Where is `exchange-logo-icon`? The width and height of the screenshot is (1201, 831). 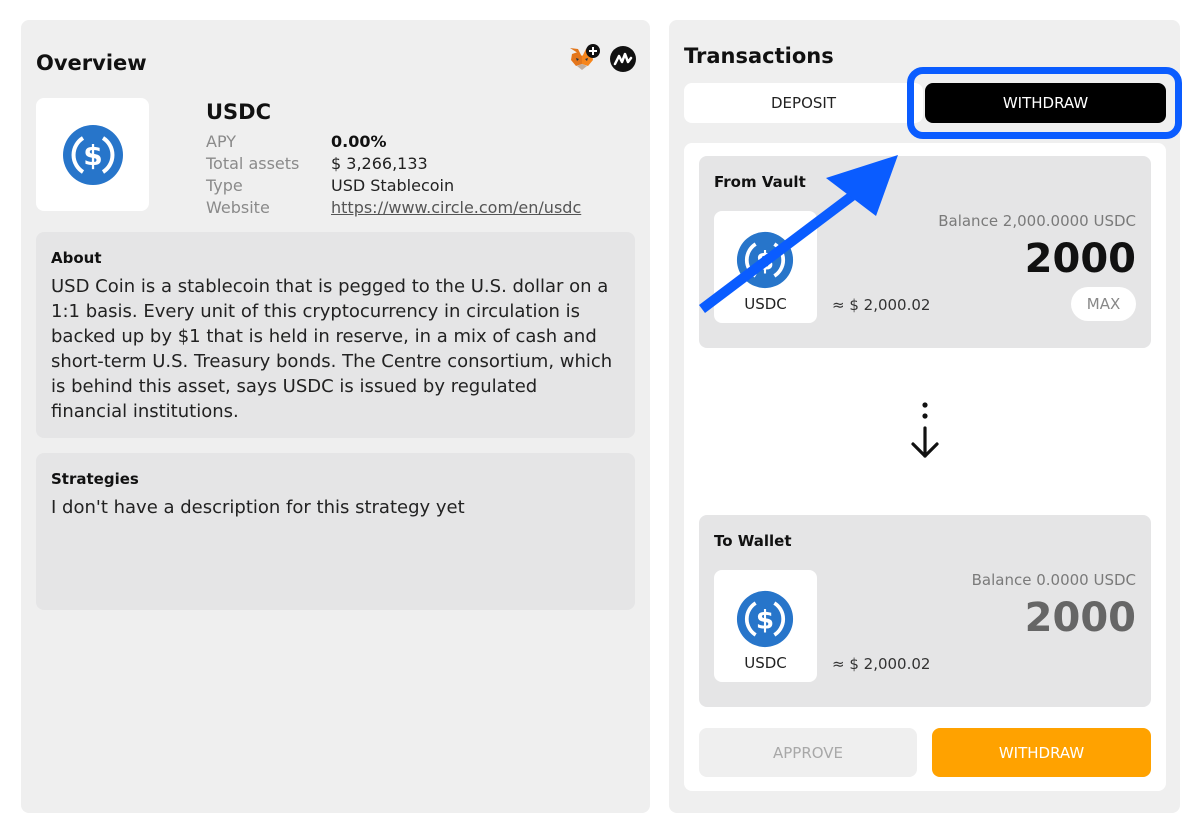 exchange-logo-icon is located at coordinates (623, 59).